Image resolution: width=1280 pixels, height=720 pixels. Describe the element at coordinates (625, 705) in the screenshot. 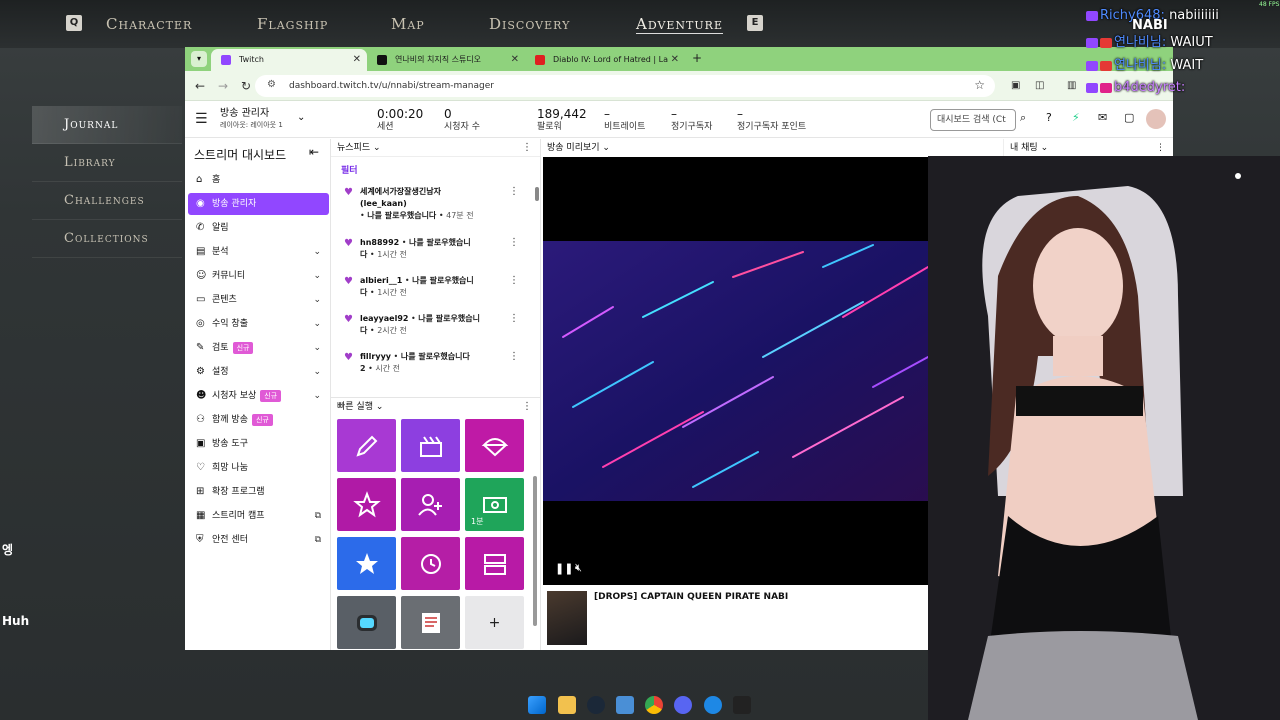

I see `notepad-icon` at that location.